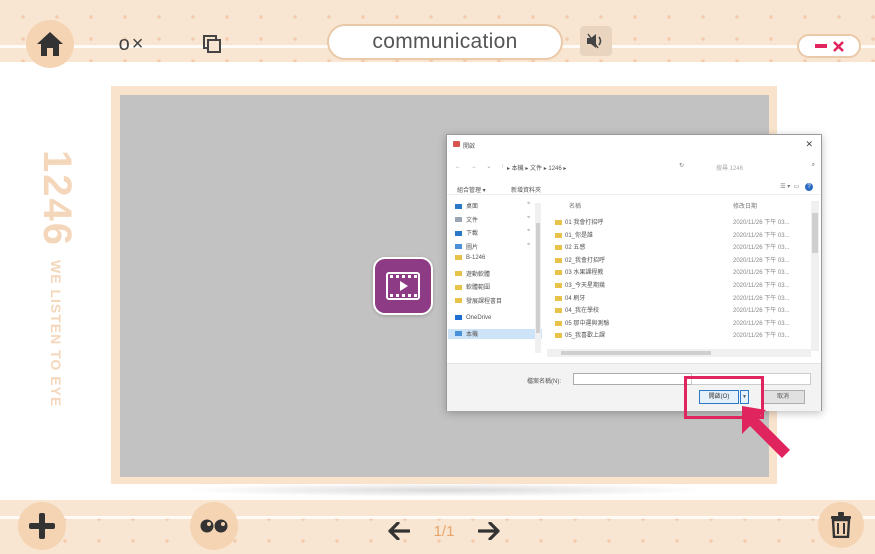  I want to click on nav-pane-item: B-1246, so click(470, 260).